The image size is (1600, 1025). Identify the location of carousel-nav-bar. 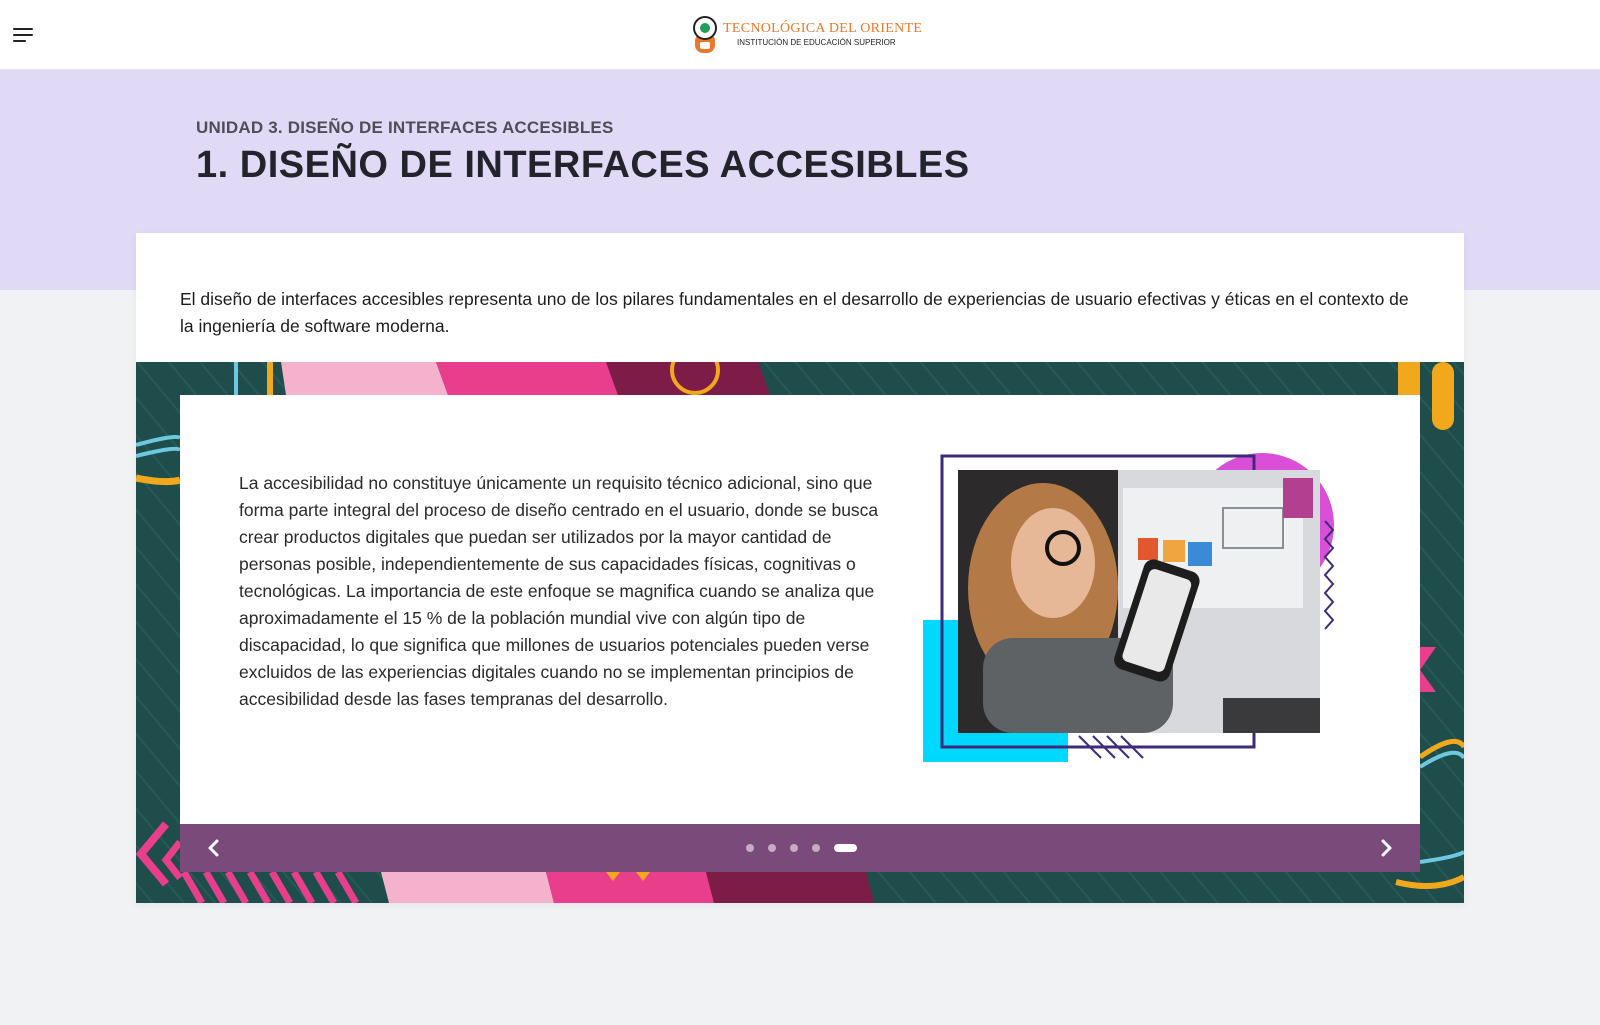
(800, 848).